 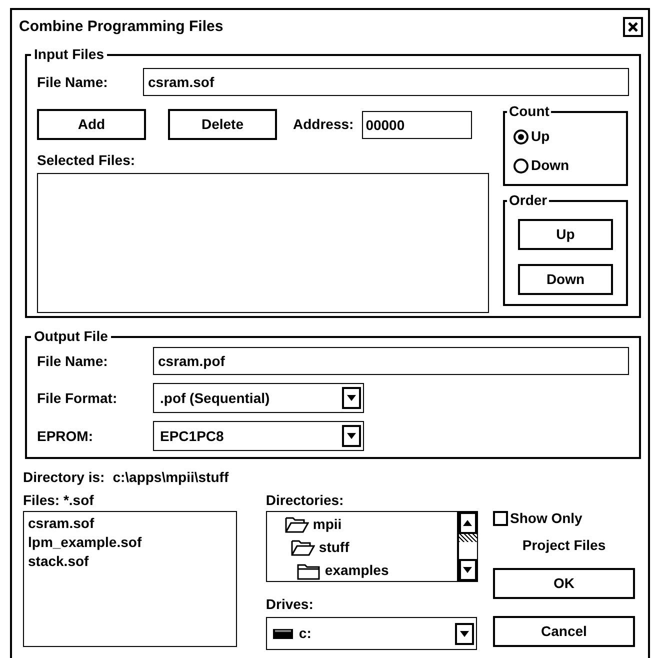 What do you see at coordinates (290, 604) in the screenshot?
I see `field-label: Drives:` at bounding box center [290, 604].